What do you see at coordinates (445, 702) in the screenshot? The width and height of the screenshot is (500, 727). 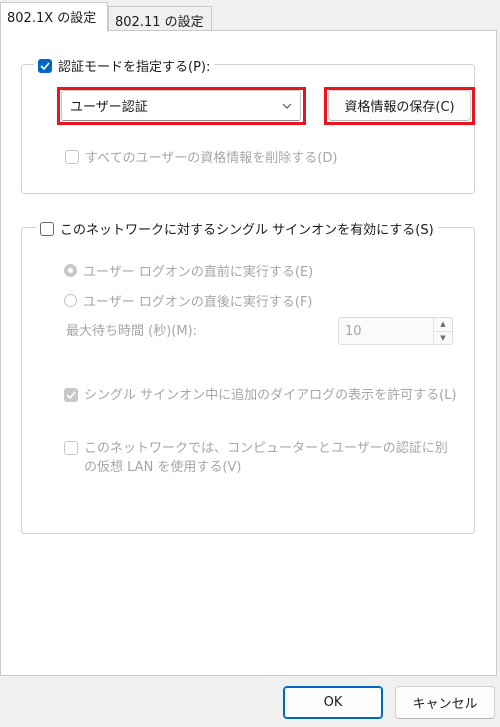 I see `cancel-button: キャンセル` at bounding box center [445, 702].